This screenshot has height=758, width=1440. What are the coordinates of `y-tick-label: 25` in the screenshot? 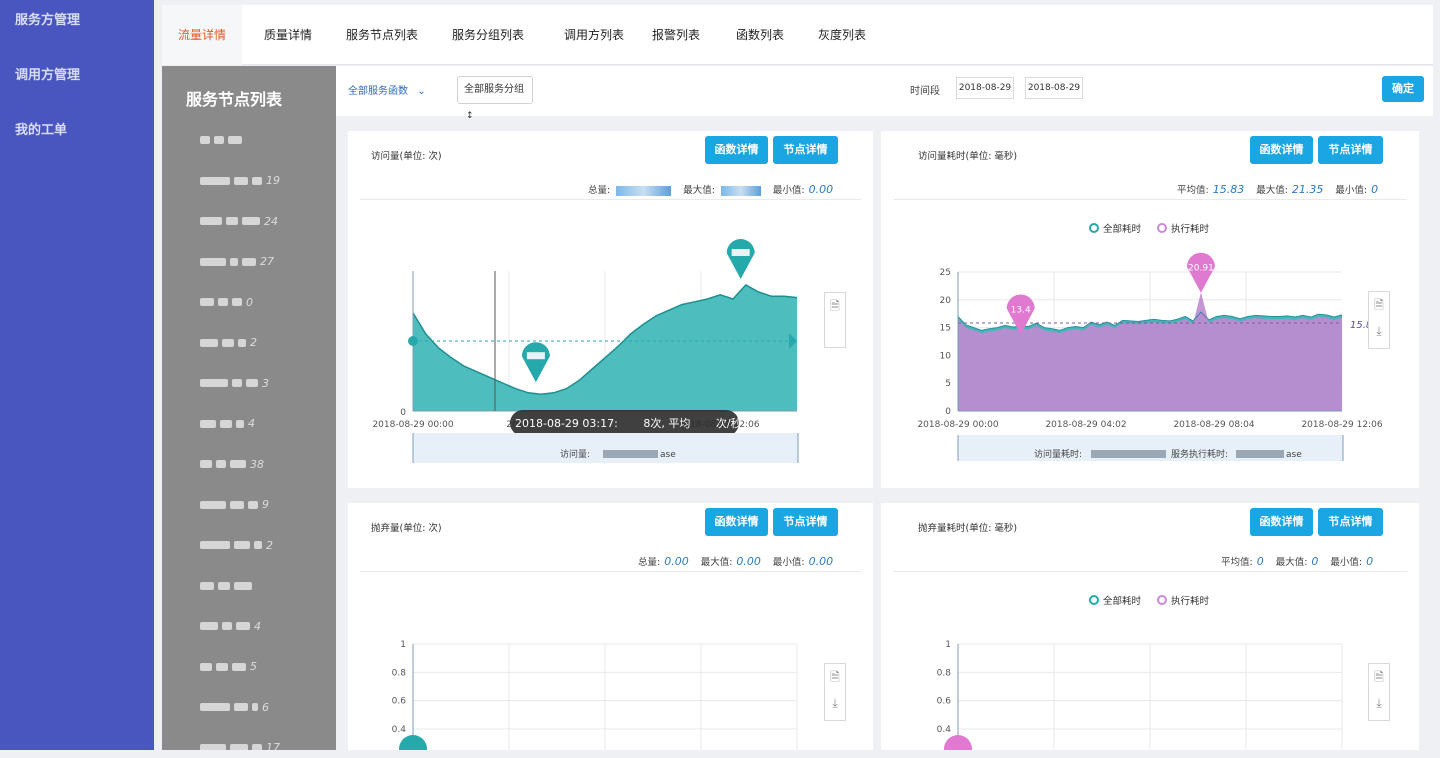 It's located at (945, 273).